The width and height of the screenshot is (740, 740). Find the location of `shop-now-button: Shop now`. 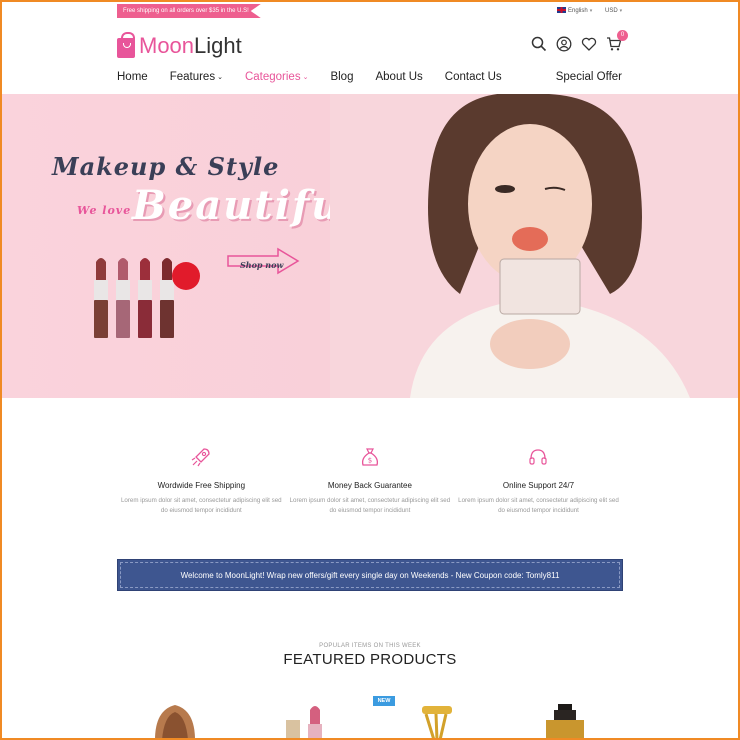

shop-now-button: Shop now is located at coordinates (261, 265).